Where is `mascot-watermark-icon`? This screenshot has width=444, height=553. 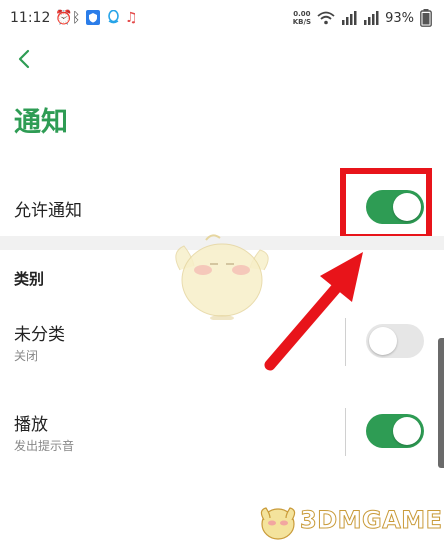 mascot-watermark-icon is located at coordinates (222, 277).